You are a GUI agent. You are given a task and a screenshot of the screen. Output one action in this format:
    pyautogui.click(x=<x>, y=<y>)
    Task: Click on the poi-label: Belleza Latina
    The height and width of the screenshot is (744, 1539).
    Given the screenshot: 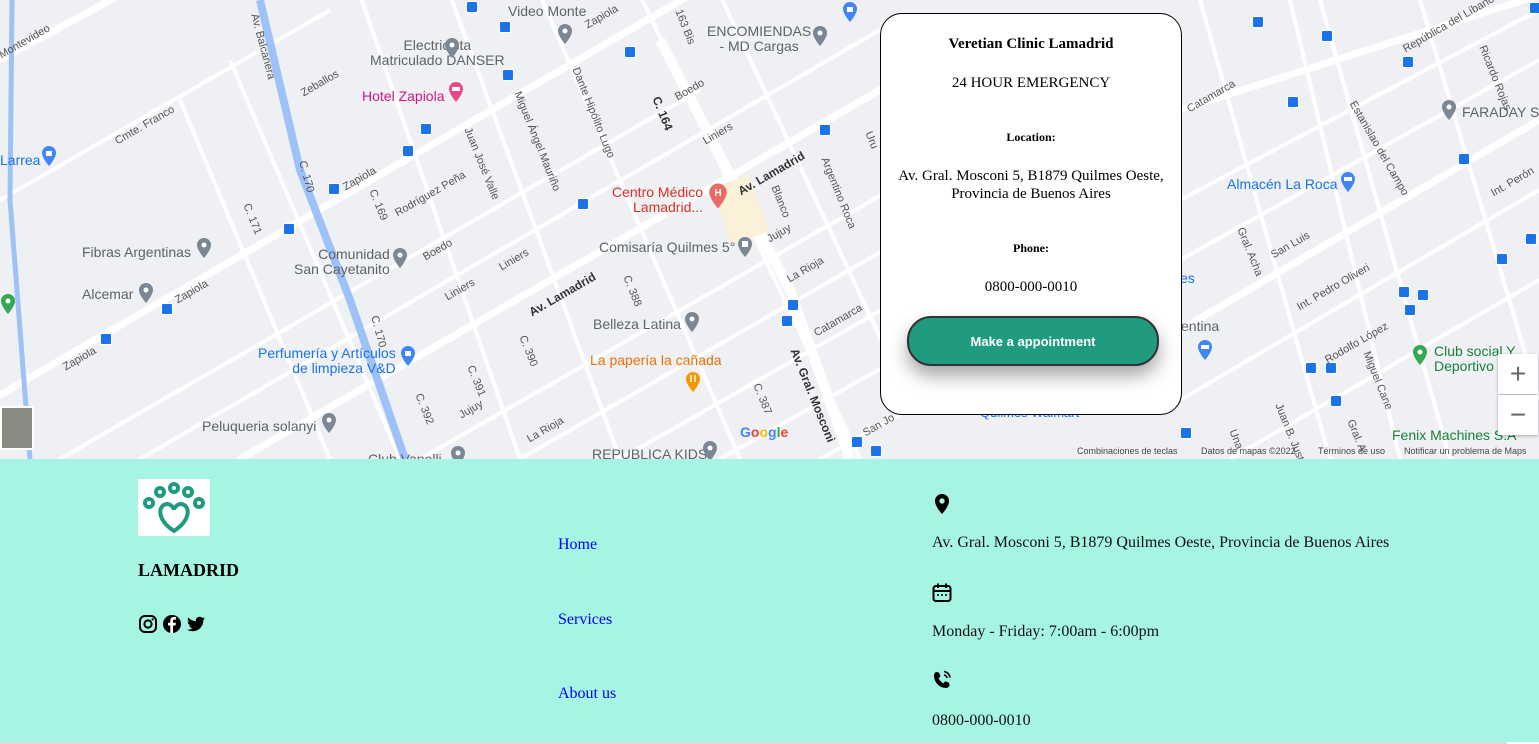 What is the action you would take?
    pyautogui.click(x=637, y=324)
    